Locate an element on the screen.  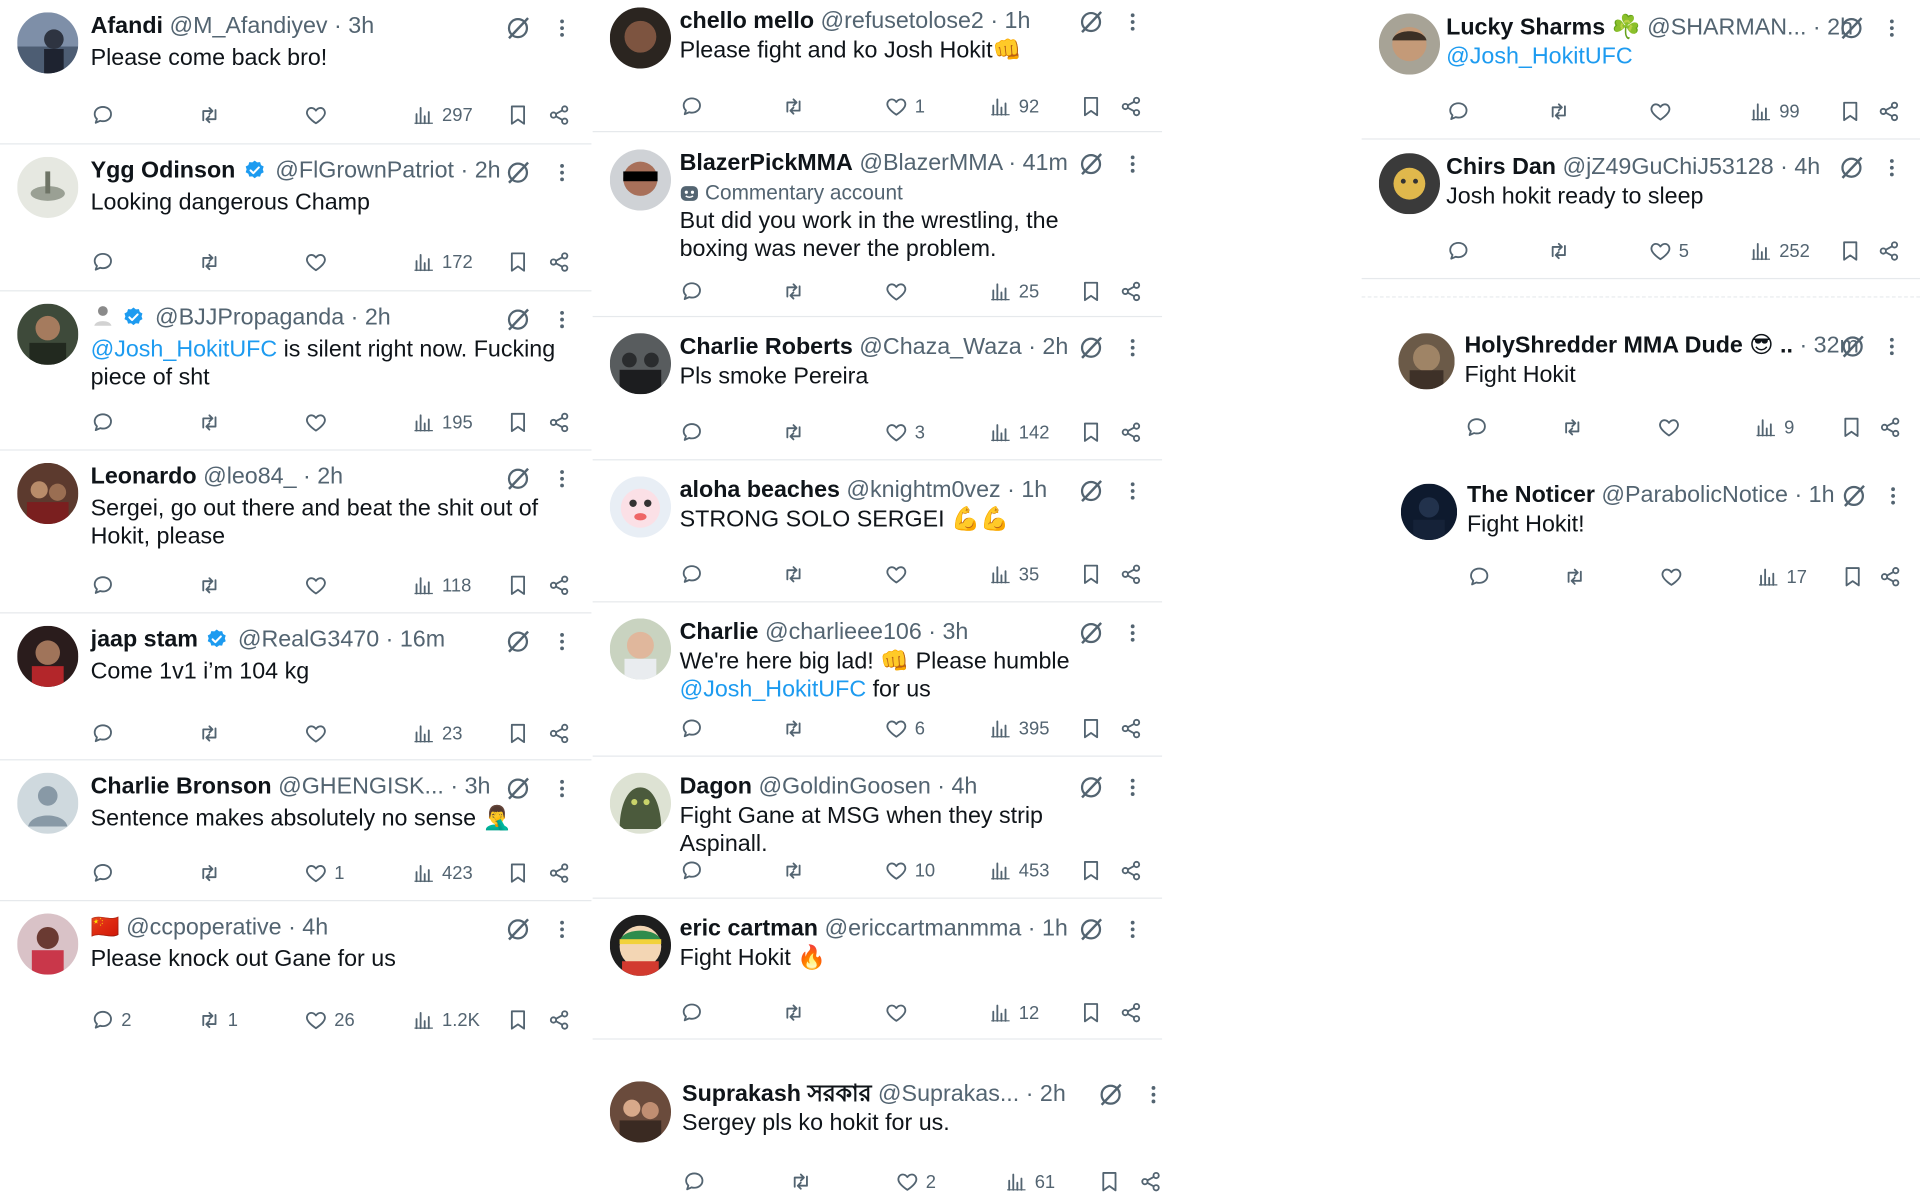
like-button: 2 is located at coordinates (915, 1181).